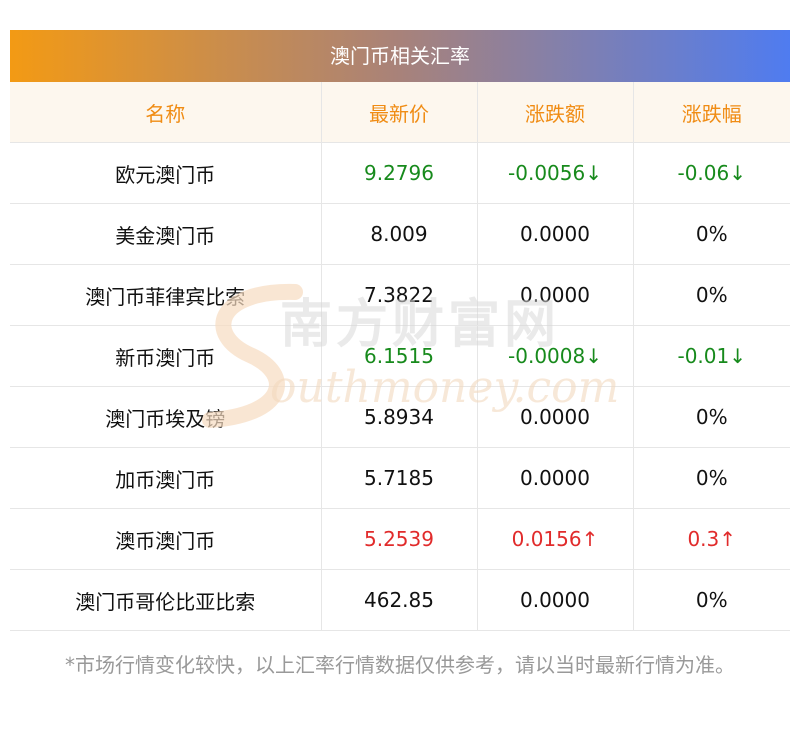 Image resolution: width=800 pixels, height=733 pixels. Describe the element at coordinates (165, 539) in the screenshot. I see `currency-pair-name: 澳币澳门币` at that location.